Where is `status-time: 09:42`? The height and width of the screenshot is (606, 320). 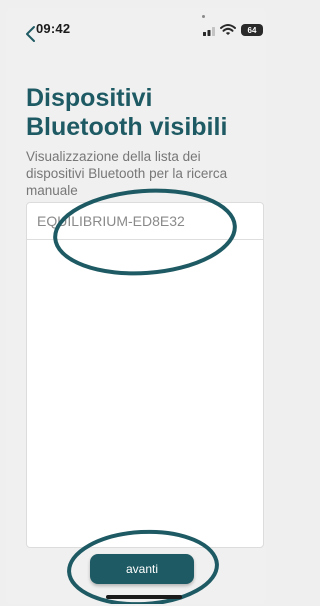
status-time: 09:42 is located at coordinates (53, 28).